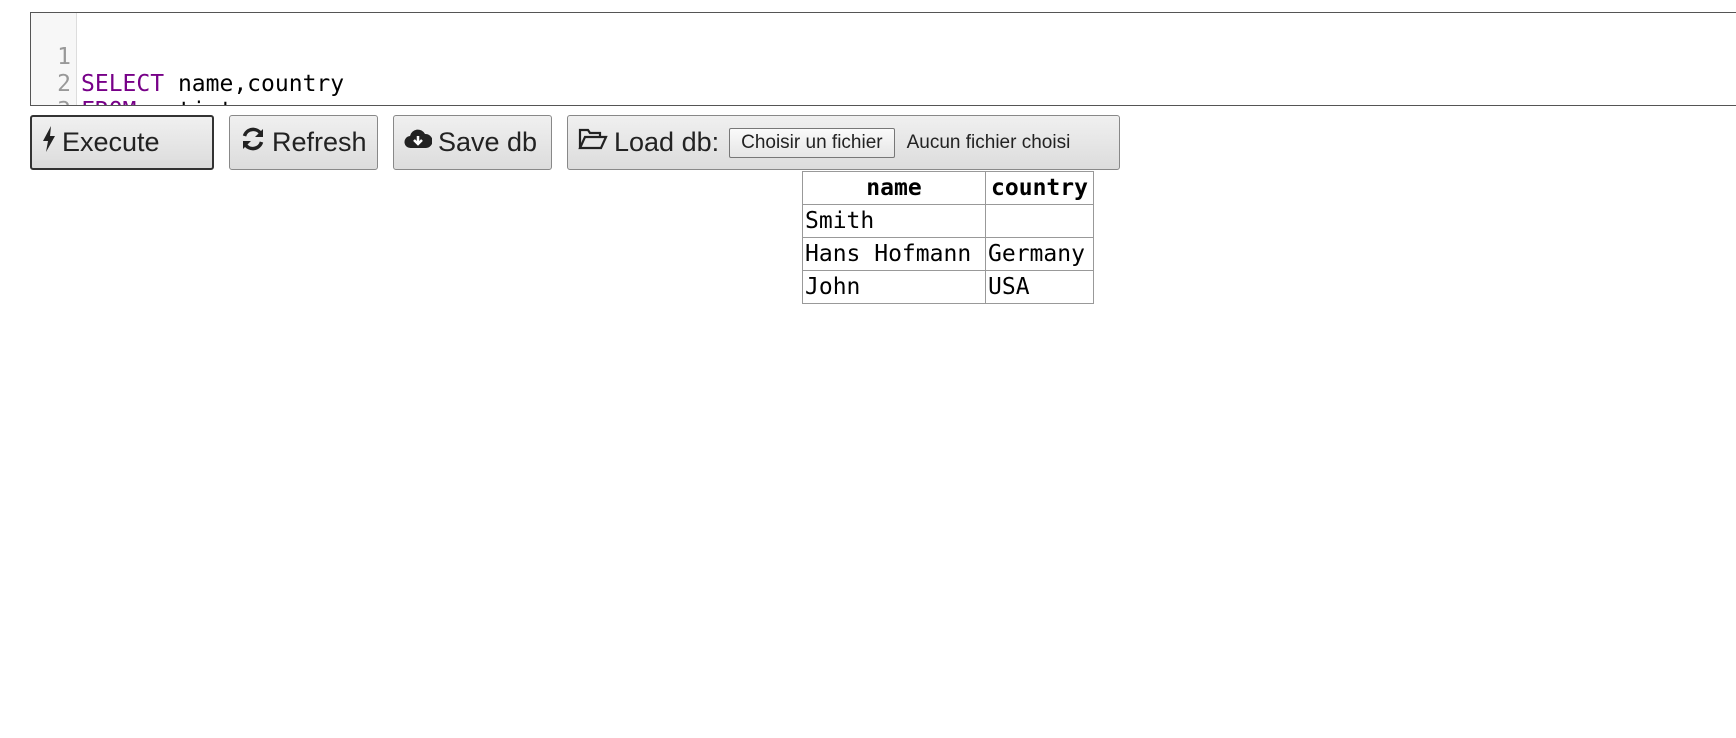 The width and height of the screenshot is (1736, 738). I want to click on code-line: 2 FROM artists, so click(139, 74).